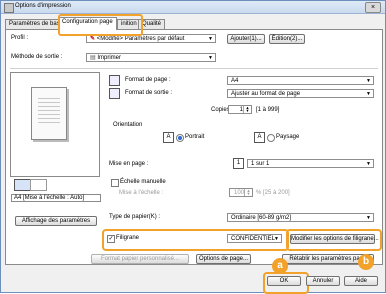  Describe the element at coordinates (148, 80) in the screenshot. I see `page-format-label: Format de page :` at that location.